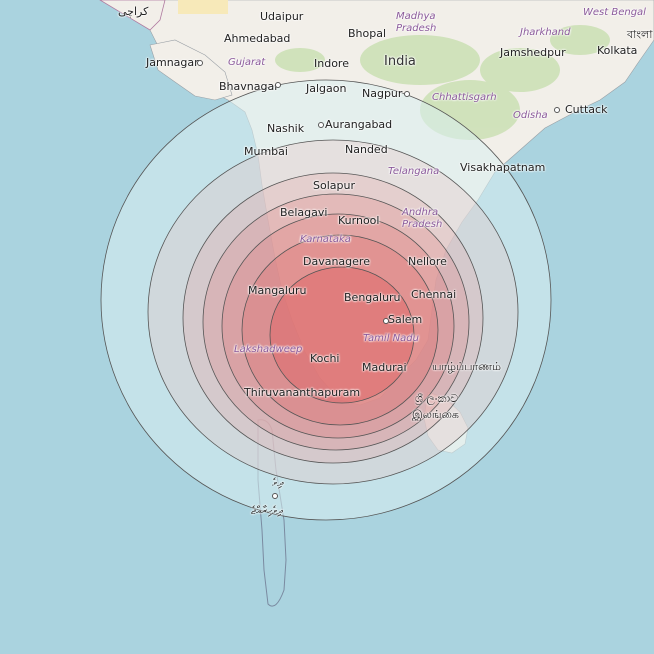 The width and height of the screenshot is (654, 654). I want to click on label-belagavi: Belagavi, so click(304, 212).